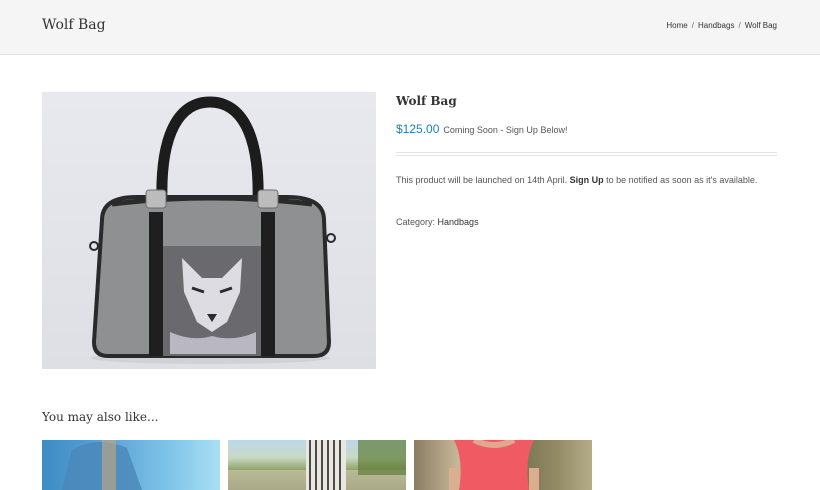 This screenshot has height=490, width=820. I want to click on breadcrumb: Home / Handbags / Wolf Bag, so click(721, 25).